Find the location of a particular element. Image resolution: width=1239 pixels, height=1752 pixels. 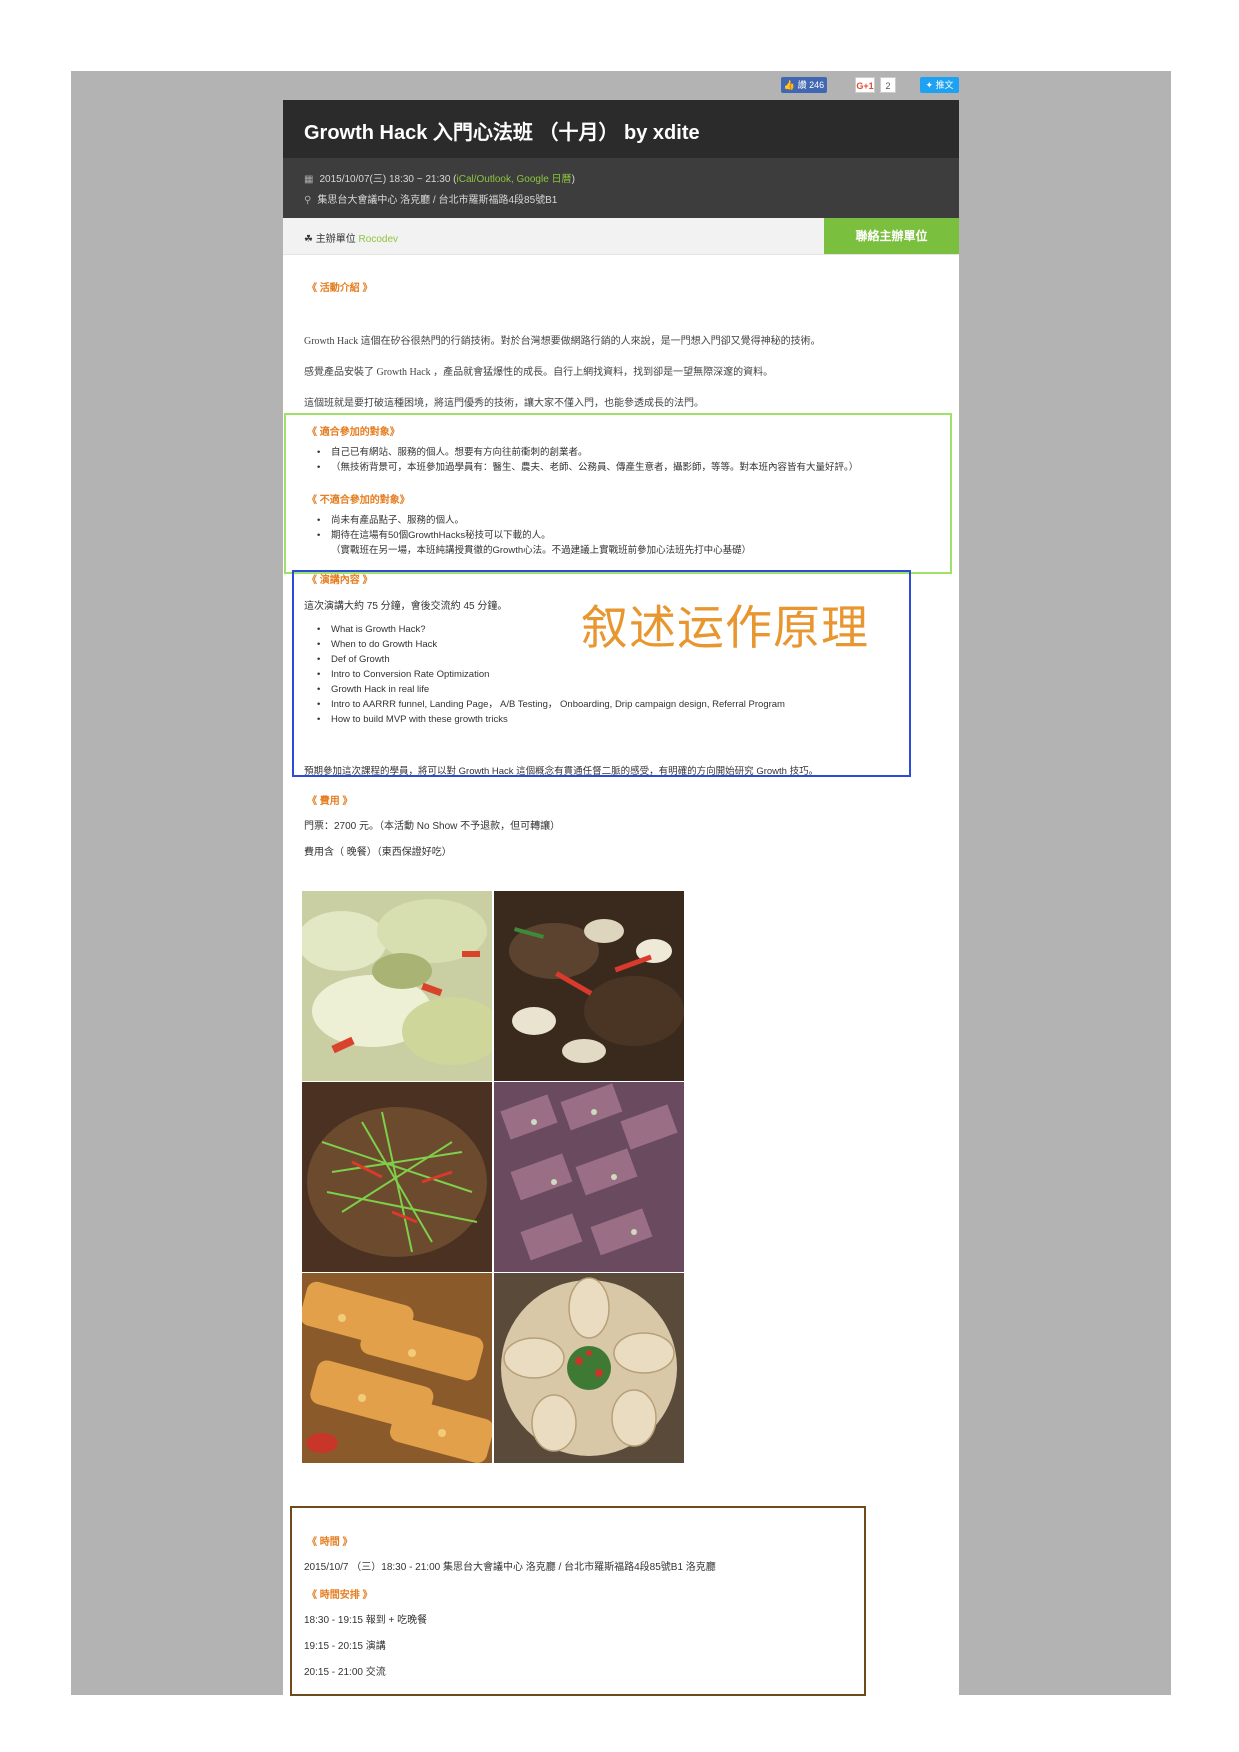

highlight-box-audience is located at coordinates (618, 493).